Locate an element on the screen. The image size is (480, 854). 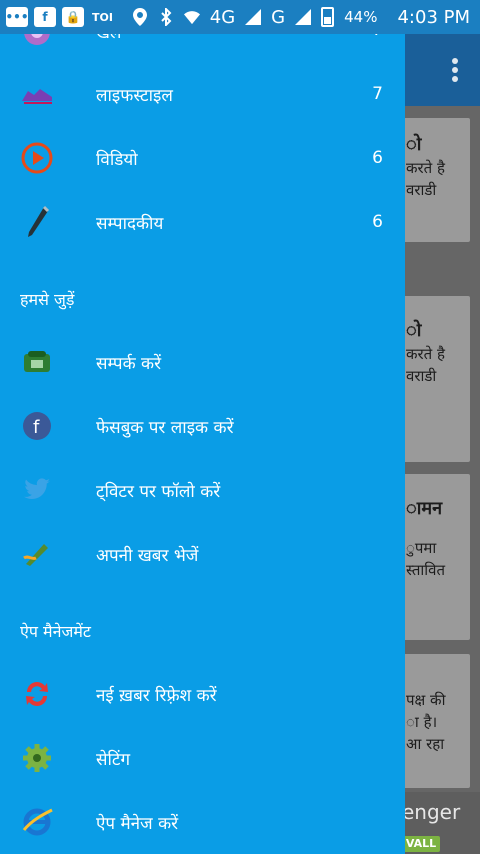
drawer-item-settings: सेटिंग is located at coordinates (202, 758).